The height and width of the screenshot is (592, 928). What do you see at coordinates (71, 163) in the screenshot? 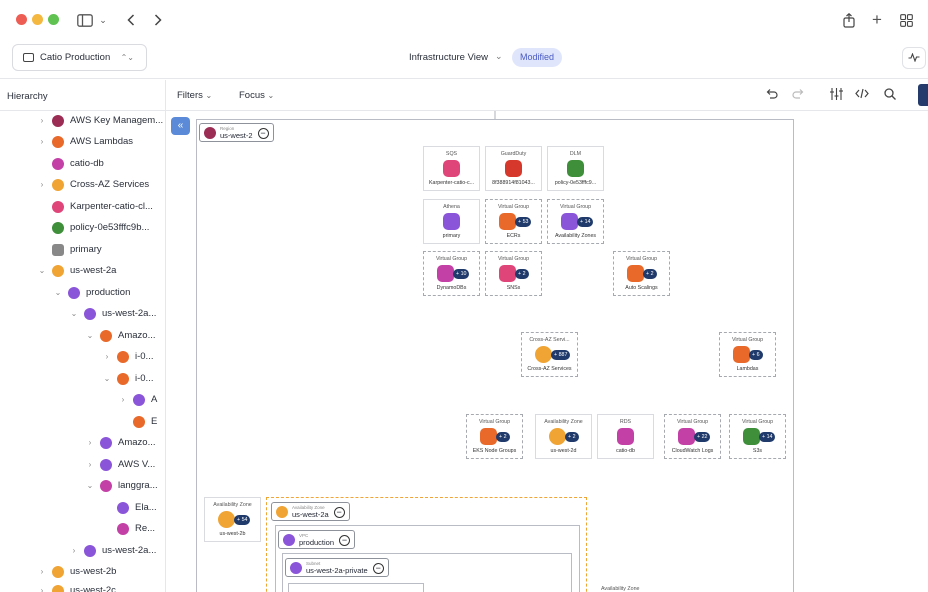
I see `sidebar-tree-item: catio-db` at bounding box center [71, 163].